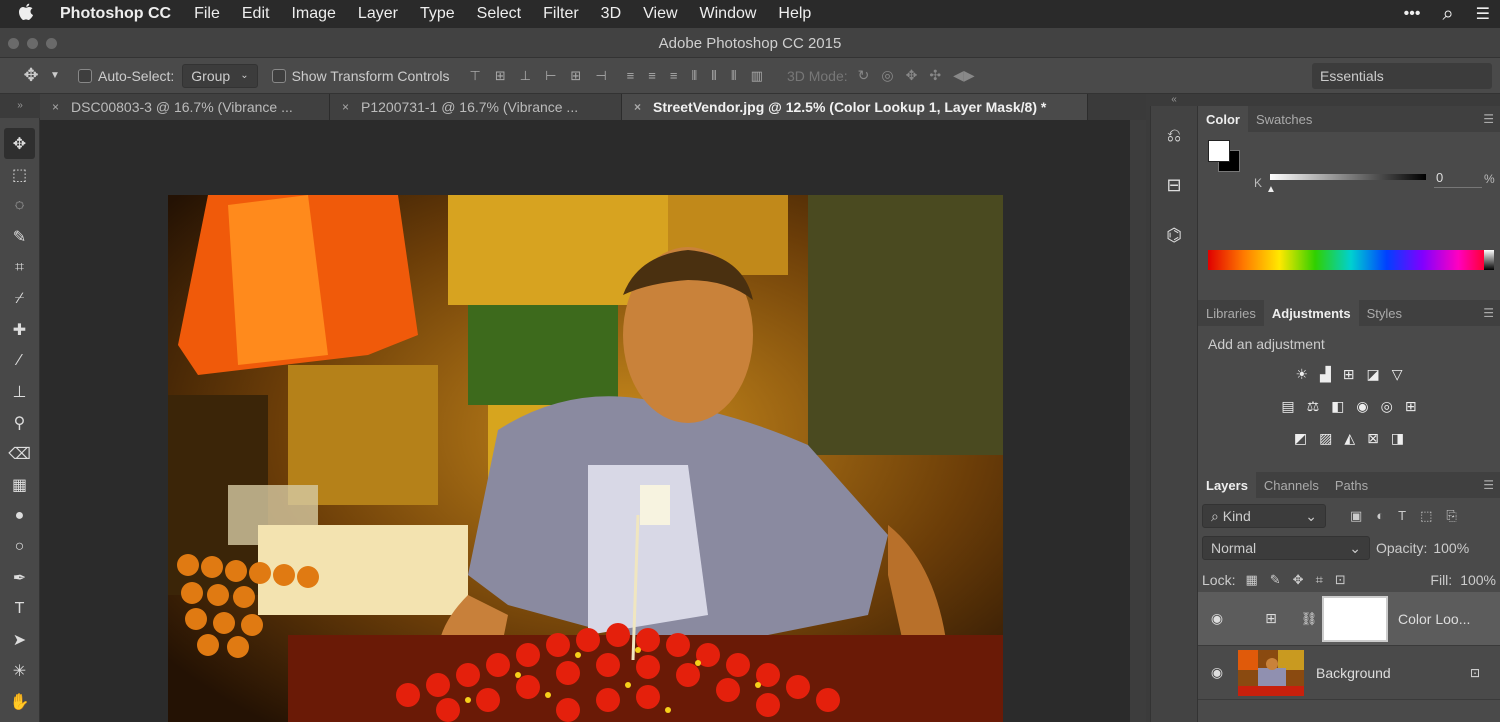 This screenshot has height=722, width=1500. What do you see at coordinates (728, 14) in the screenshot?
I see `menu-window: Window` at bounding box center [728, 14].